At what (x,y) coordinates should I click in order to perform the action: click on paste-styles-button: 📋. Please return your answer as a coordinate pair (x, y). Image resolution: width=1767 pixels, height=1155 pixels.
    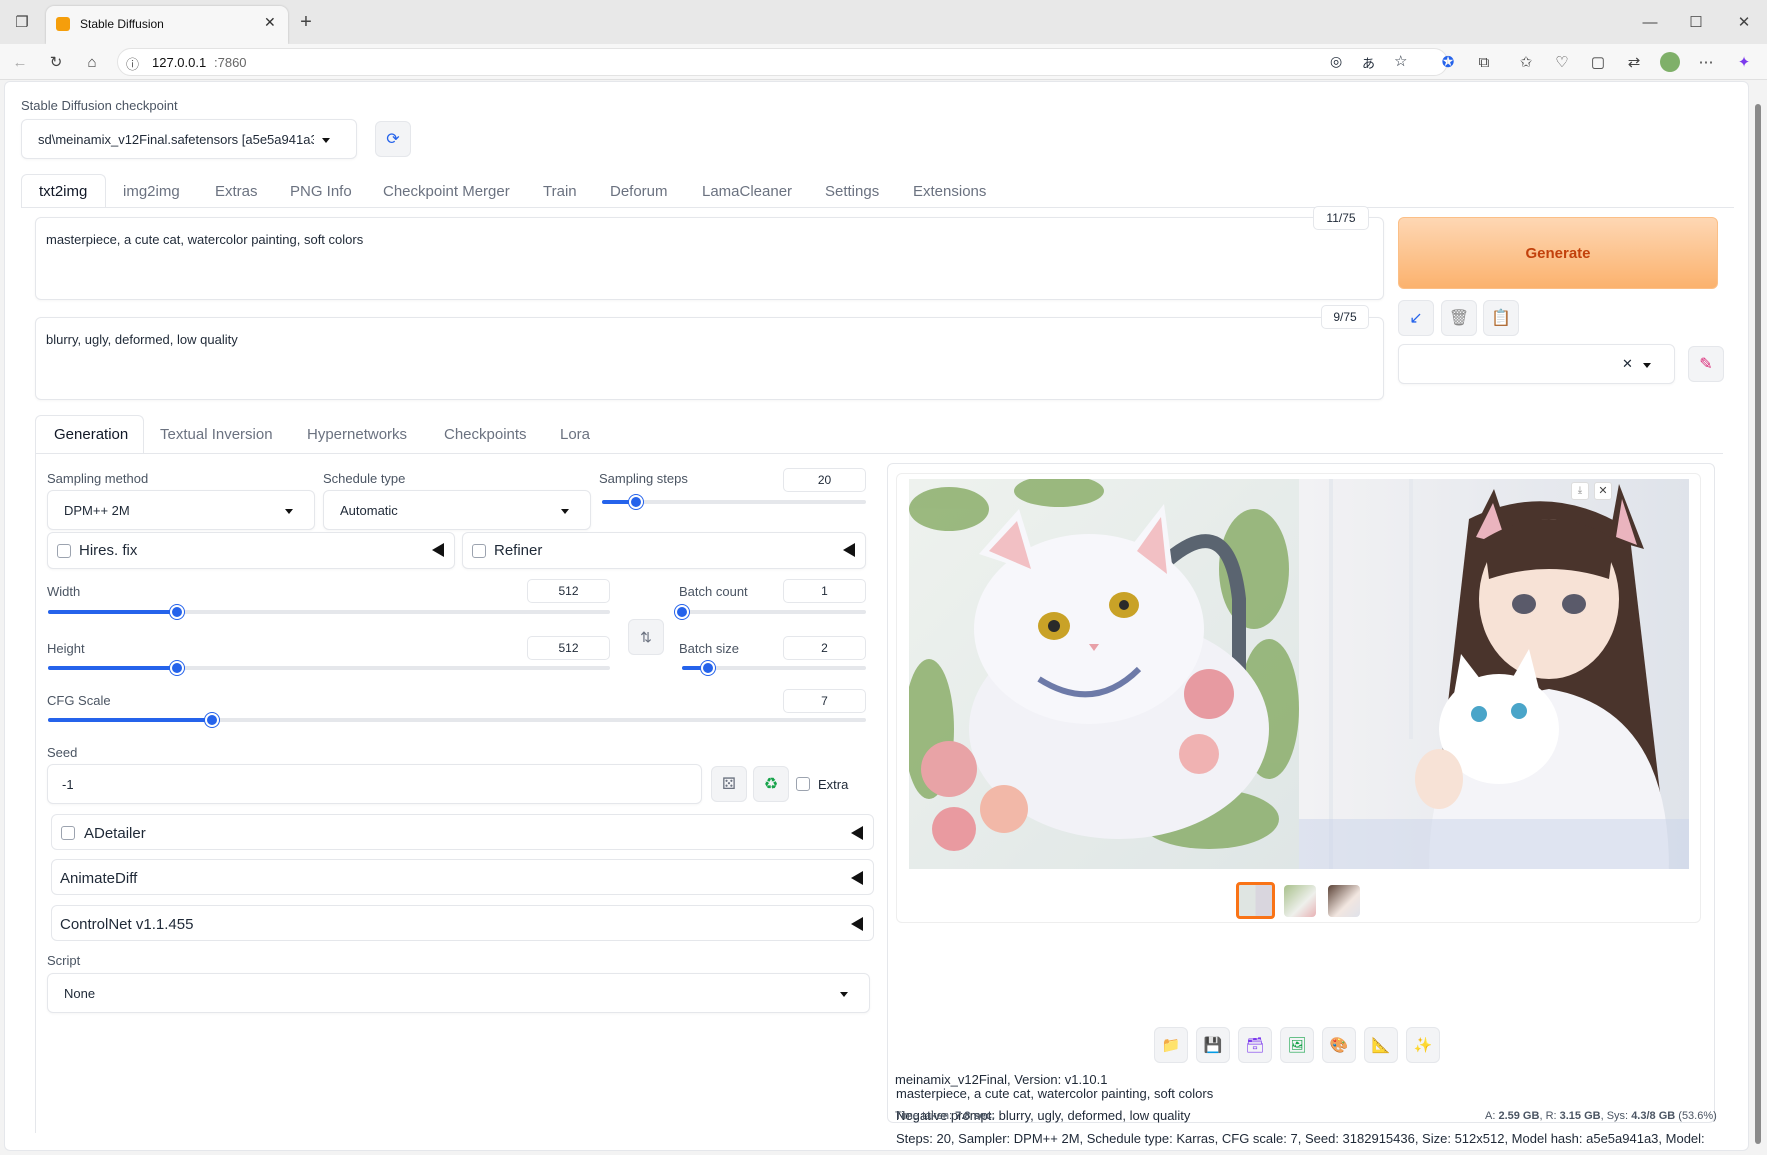
    Looking at the image, I should click on (1501, 318).